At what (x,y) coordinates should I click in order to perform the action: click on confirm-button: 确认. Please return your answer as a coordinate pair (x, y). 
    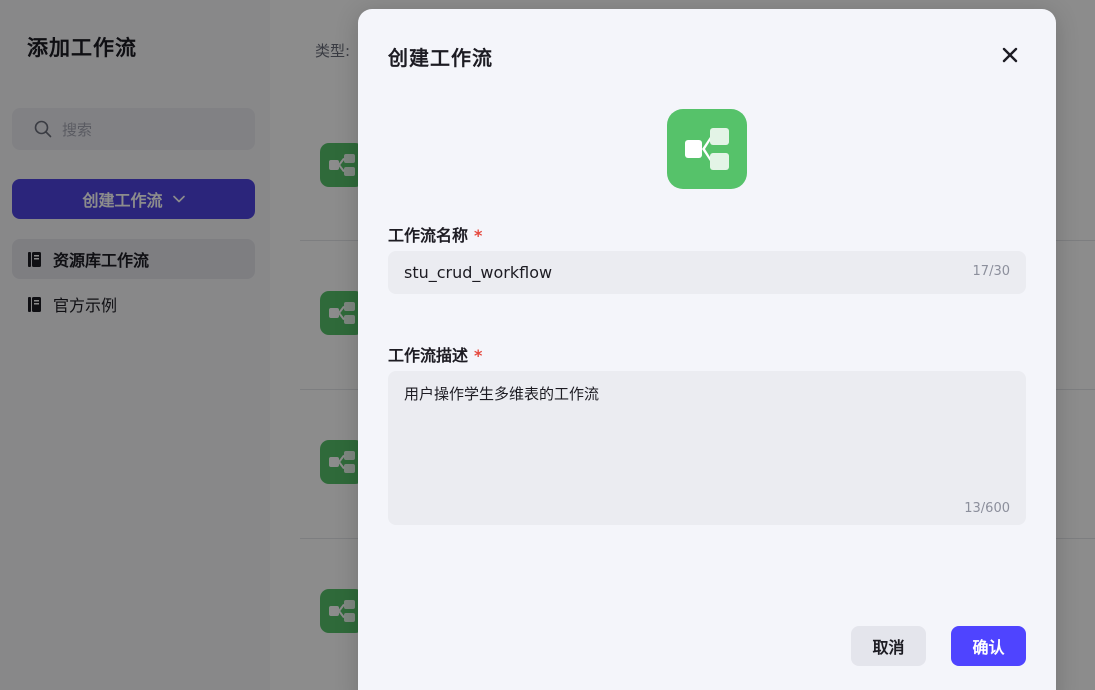
    Looking at the image, I should click on (988, 646).